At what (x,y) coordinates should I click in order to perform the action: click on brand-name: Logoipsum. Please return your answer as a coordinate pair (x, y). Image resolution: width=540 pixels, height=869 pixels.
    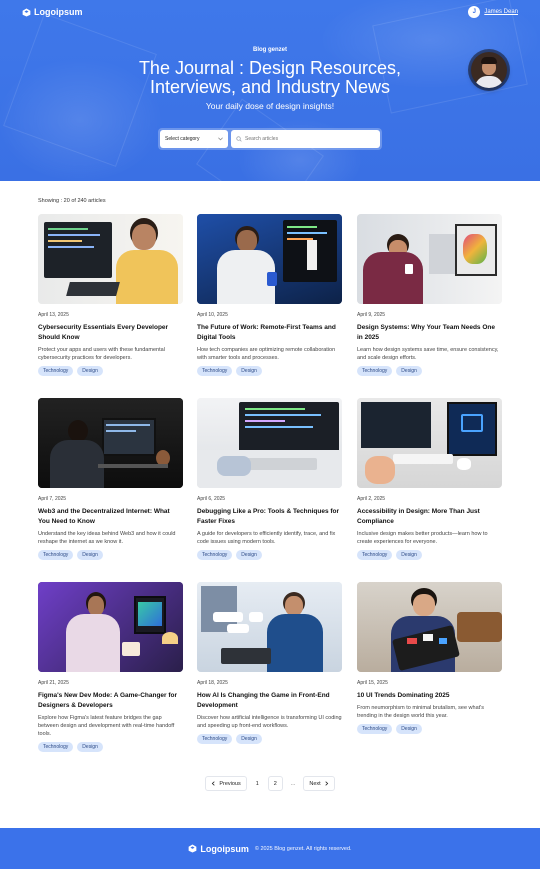
    Looking at the image, I should click on (58, 12).